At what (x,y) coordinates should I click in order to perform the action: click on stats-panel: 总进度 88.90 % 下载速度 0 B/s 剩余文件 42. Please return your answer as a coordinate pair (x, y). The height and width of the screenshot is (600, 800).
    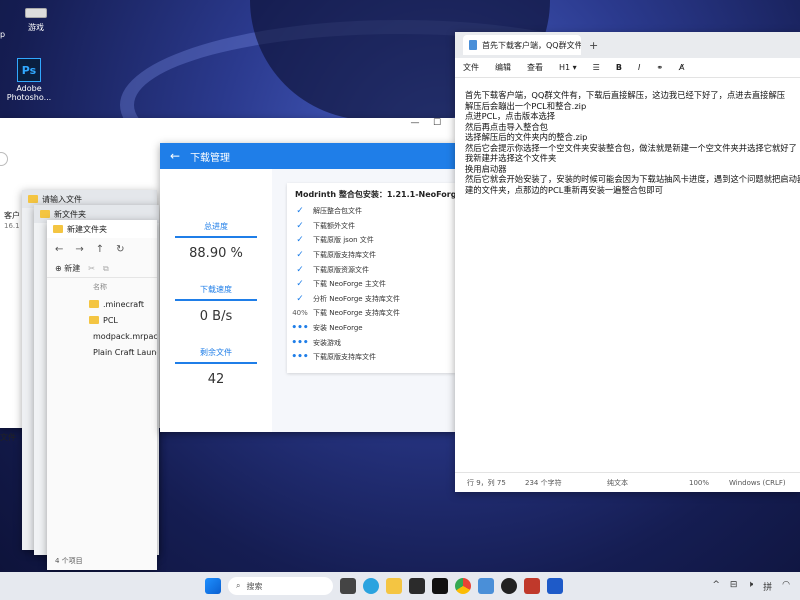
    Looking at the image, I should click on (216, 300).